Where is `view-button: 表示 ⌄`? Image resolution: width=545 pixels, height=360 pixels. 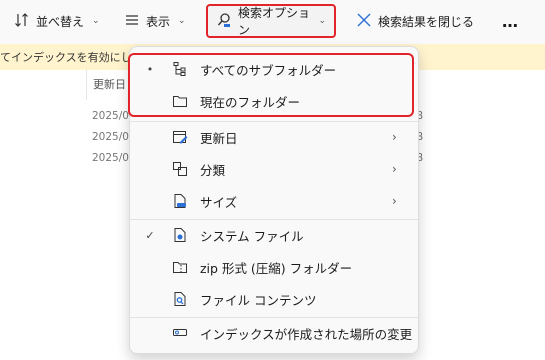 view-button: 表示 ⌄ is located at coordinates (155, 21).